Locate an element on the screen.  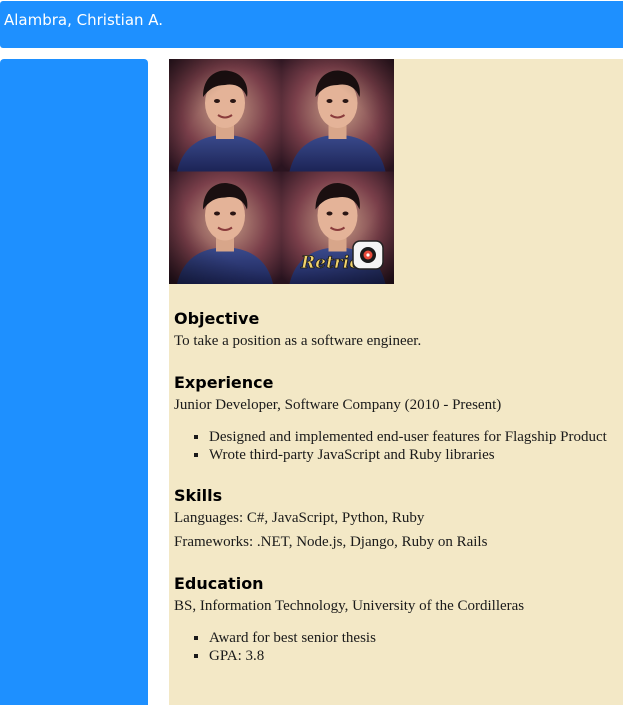
profile-photo: Retrica is located at coordinates (281, 171).